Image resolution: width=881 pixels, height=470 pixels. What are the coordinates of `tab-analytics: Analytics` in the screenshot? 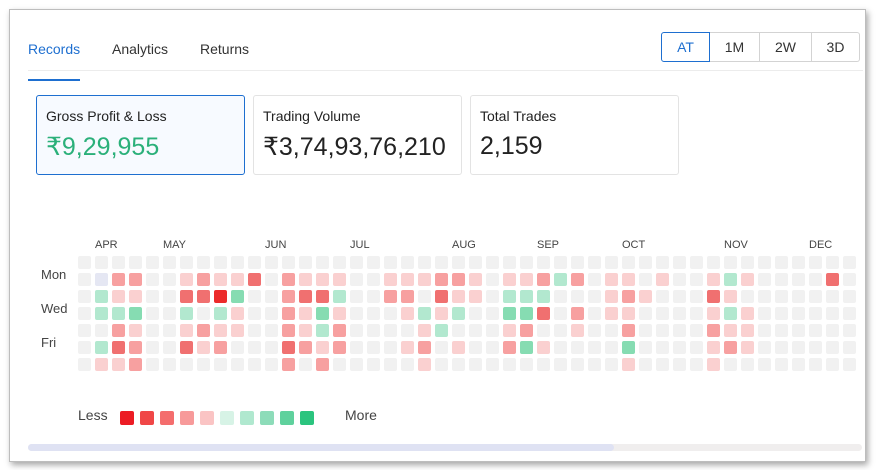 It's located at (140, 59).